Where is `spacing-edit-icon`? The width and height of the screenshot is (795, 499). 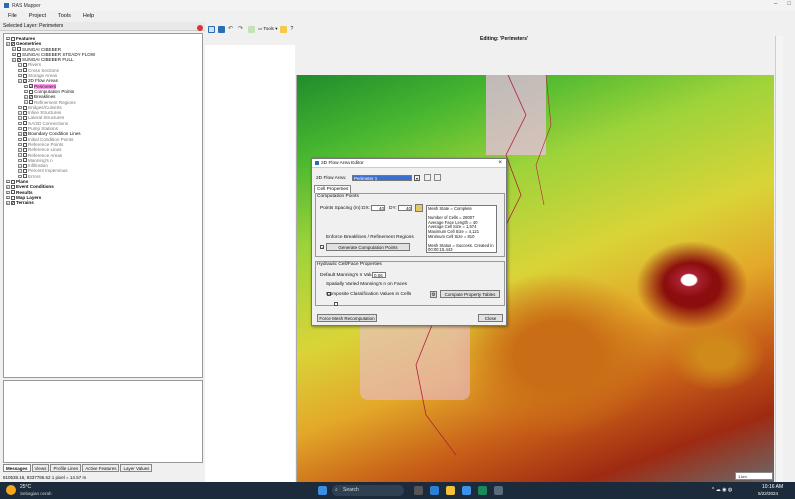
spacing-edit-icon is located at coordinates (419, 208).